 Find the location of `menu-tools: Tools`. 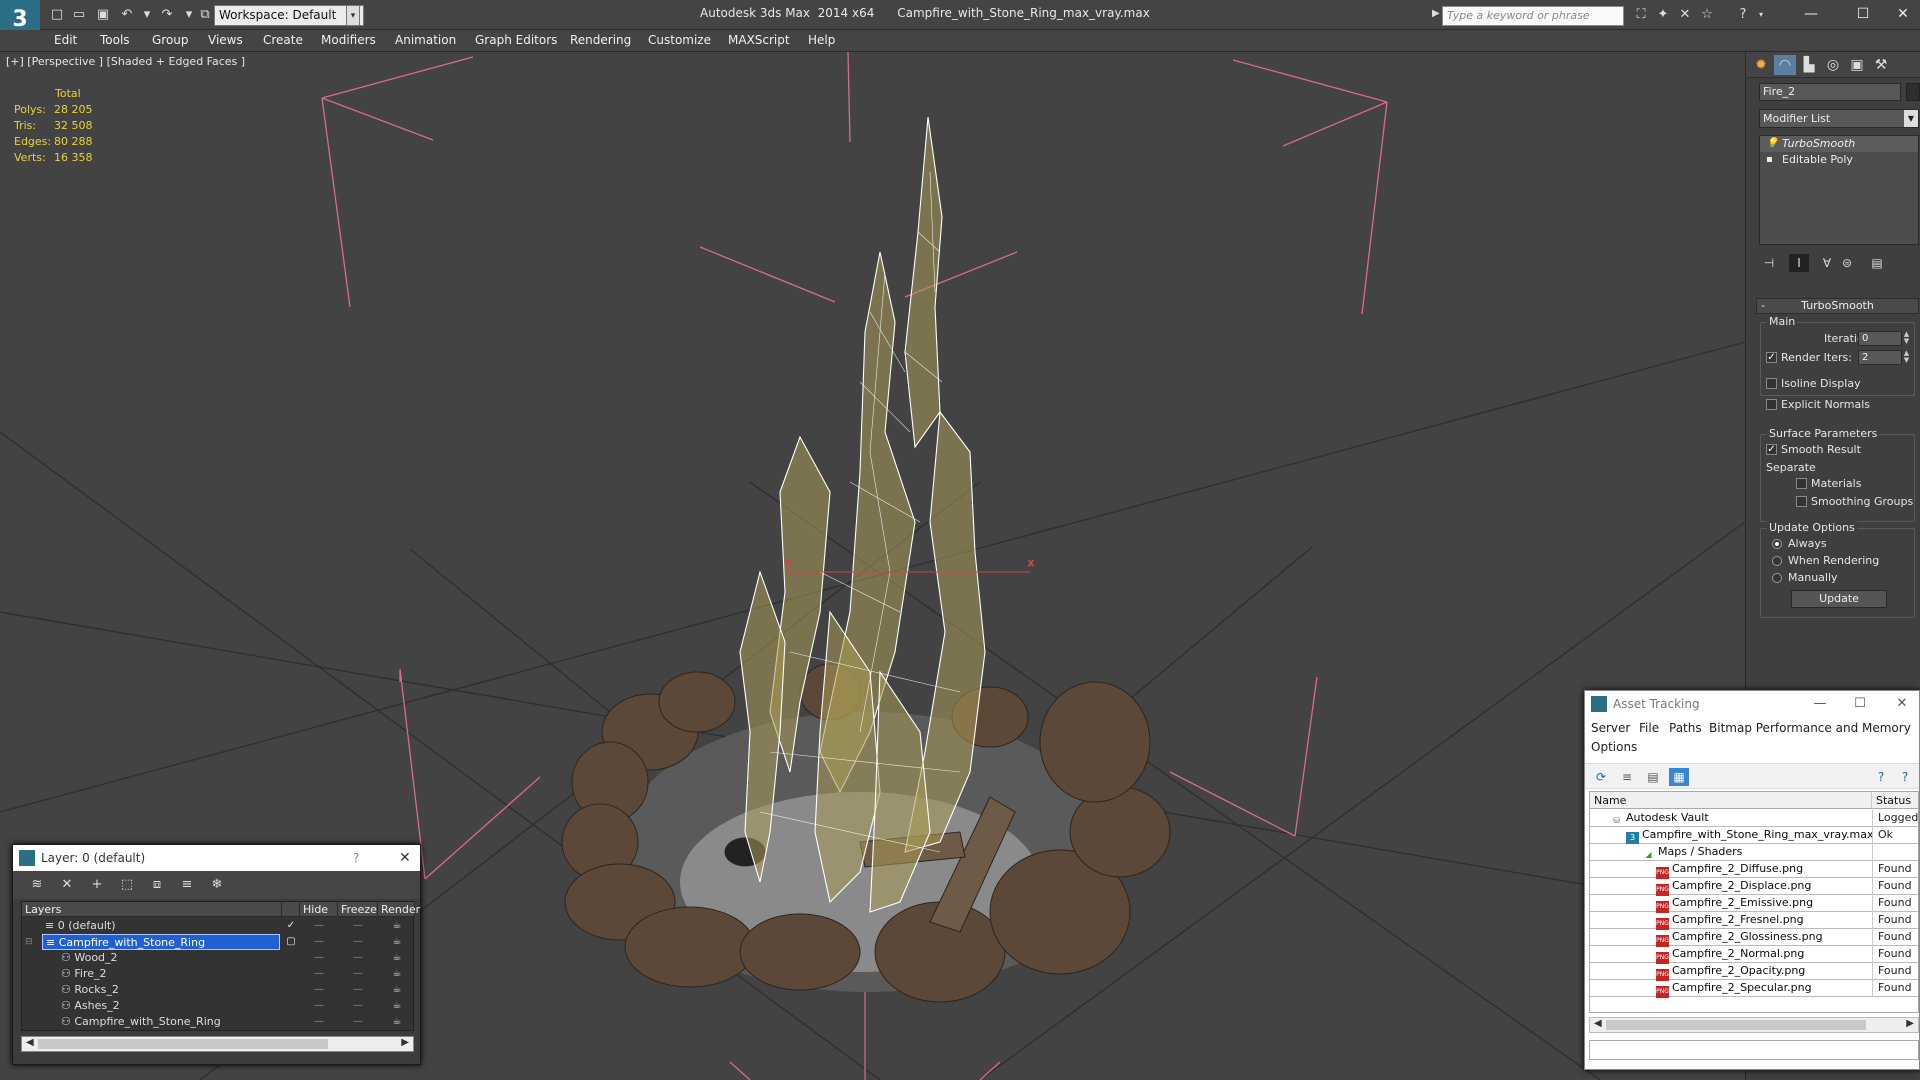

menu-tools: Tools is located at coordinates (115, 40).